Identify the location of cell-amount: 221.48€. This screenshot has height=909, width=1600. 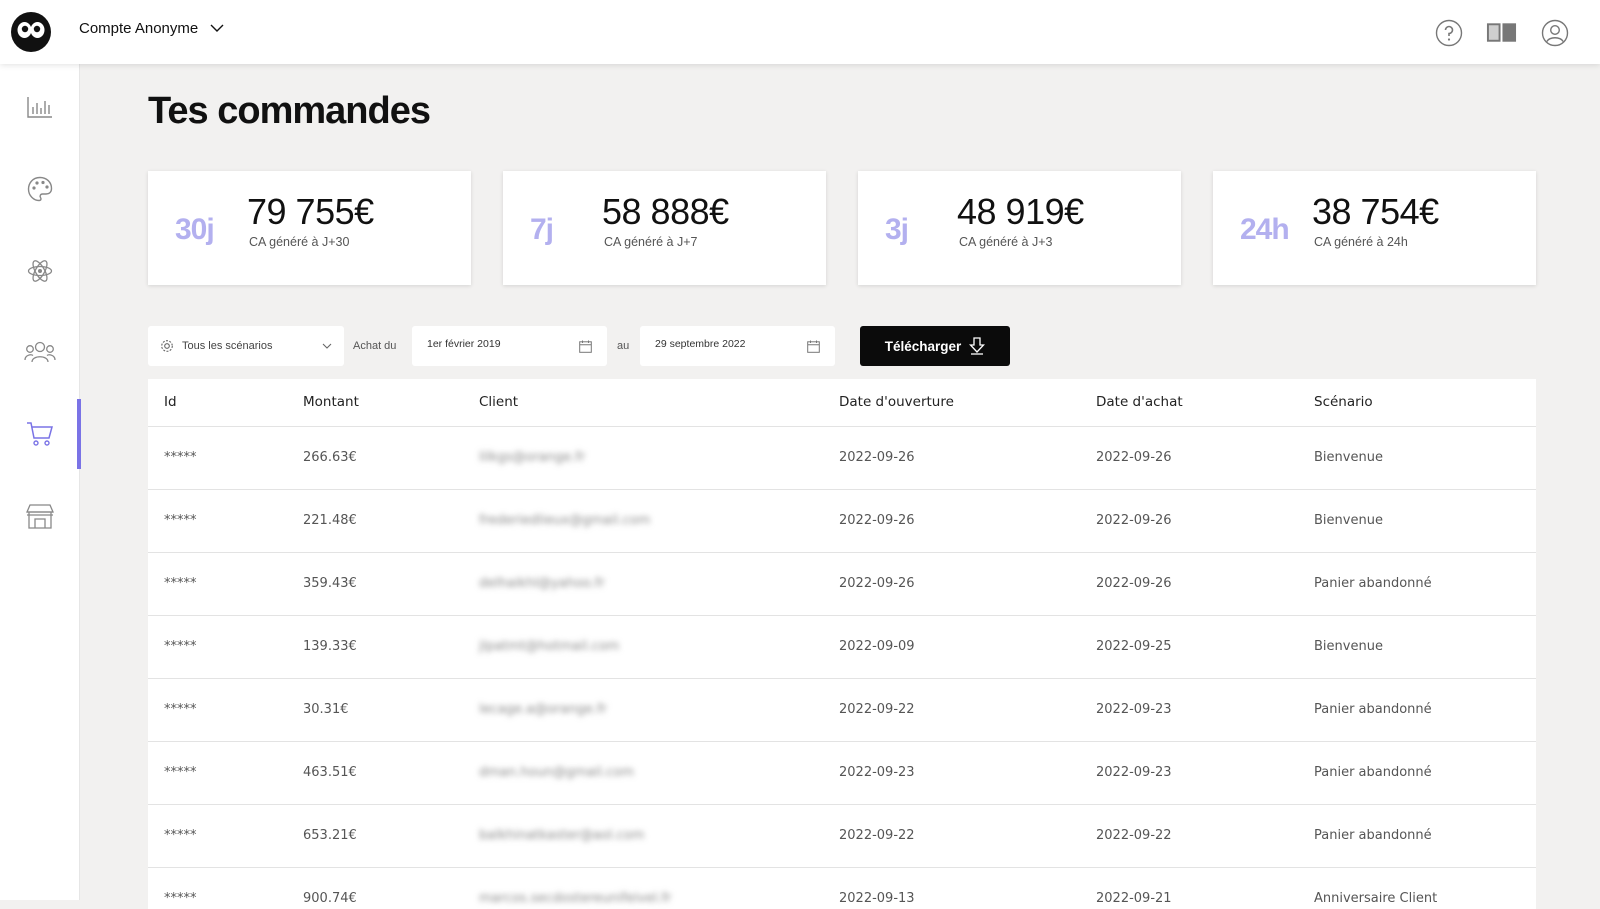
(375, 521).